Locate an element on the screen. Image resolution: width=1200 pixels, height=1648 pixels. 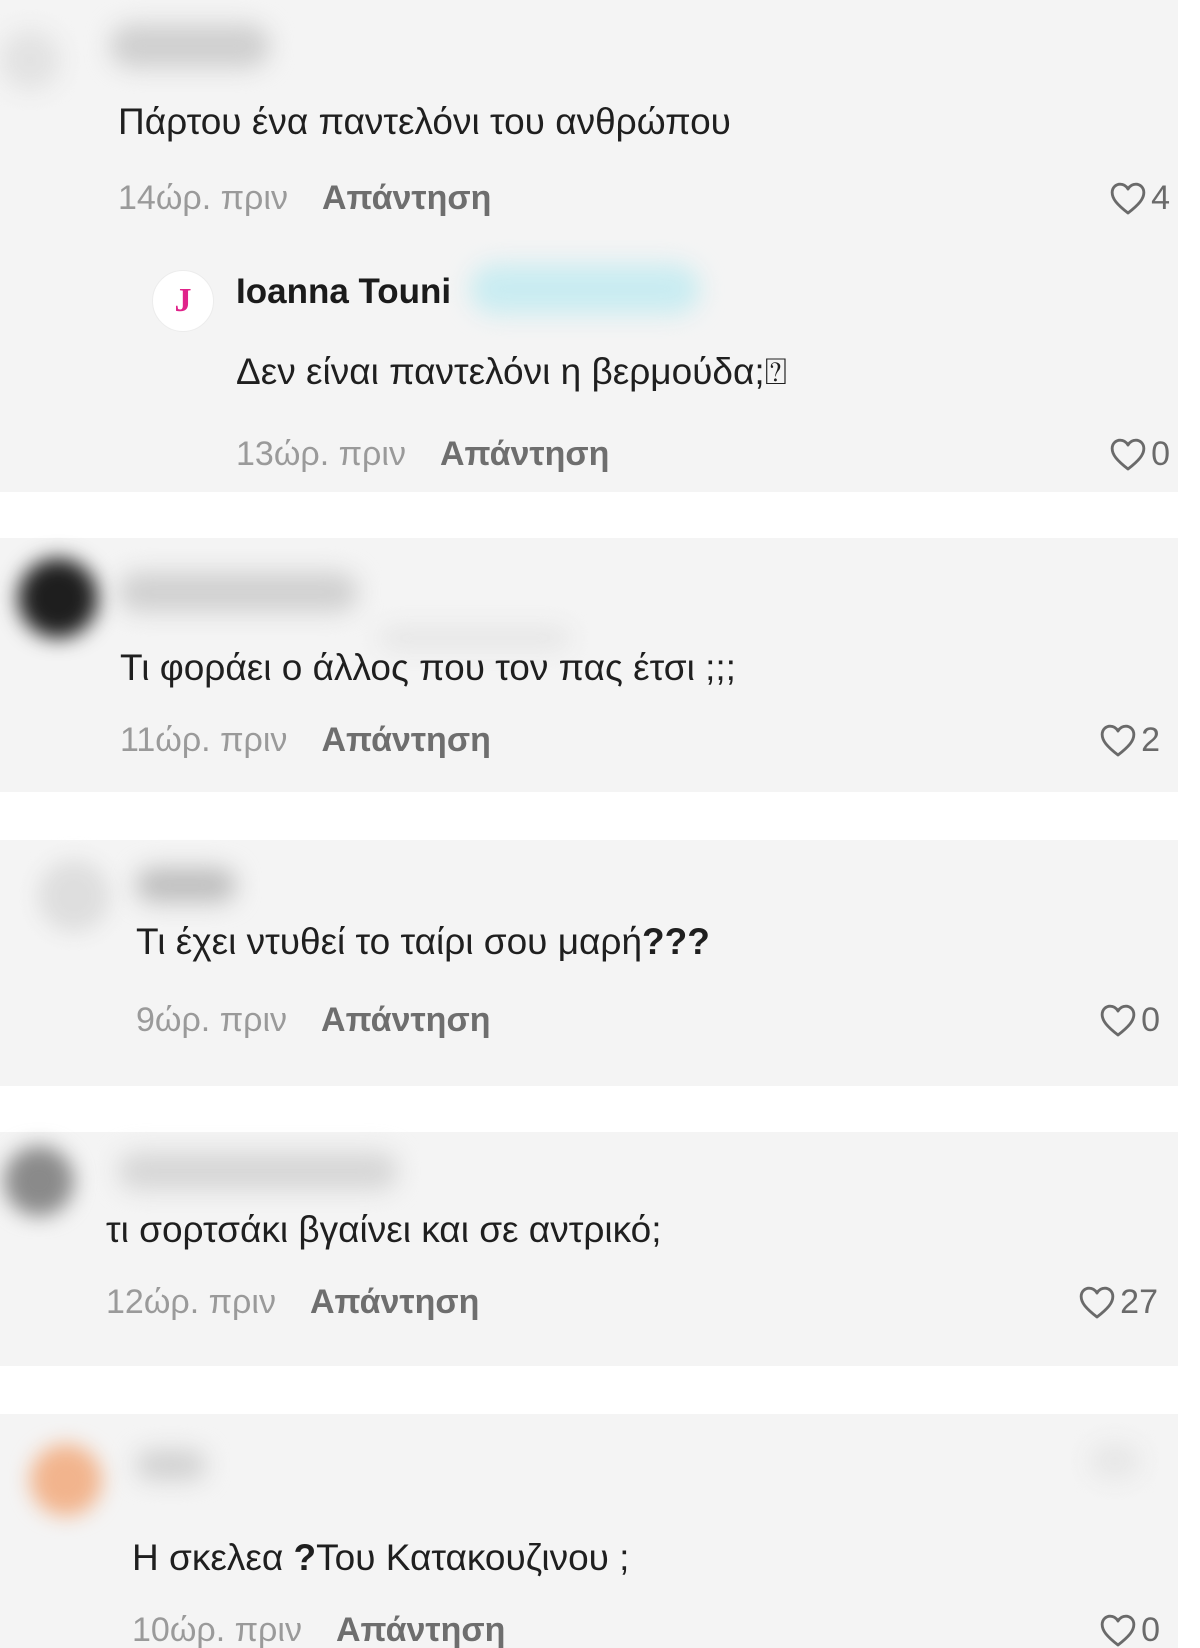
comment-meta: 9ώρ. πριν Απάντηση is located at coordinates (313, 1020).